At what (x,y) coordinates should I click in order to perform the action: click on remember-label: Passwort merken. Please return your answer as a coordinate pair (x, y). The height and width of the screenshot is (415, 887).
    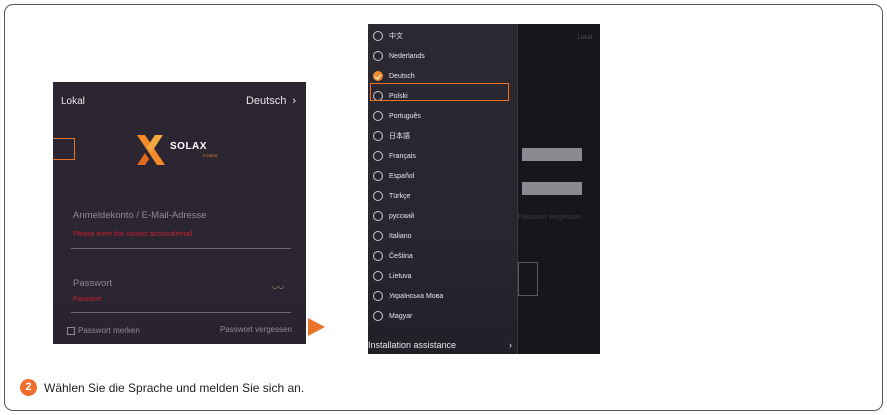
    Looking at the image, I should click on (109, 330).